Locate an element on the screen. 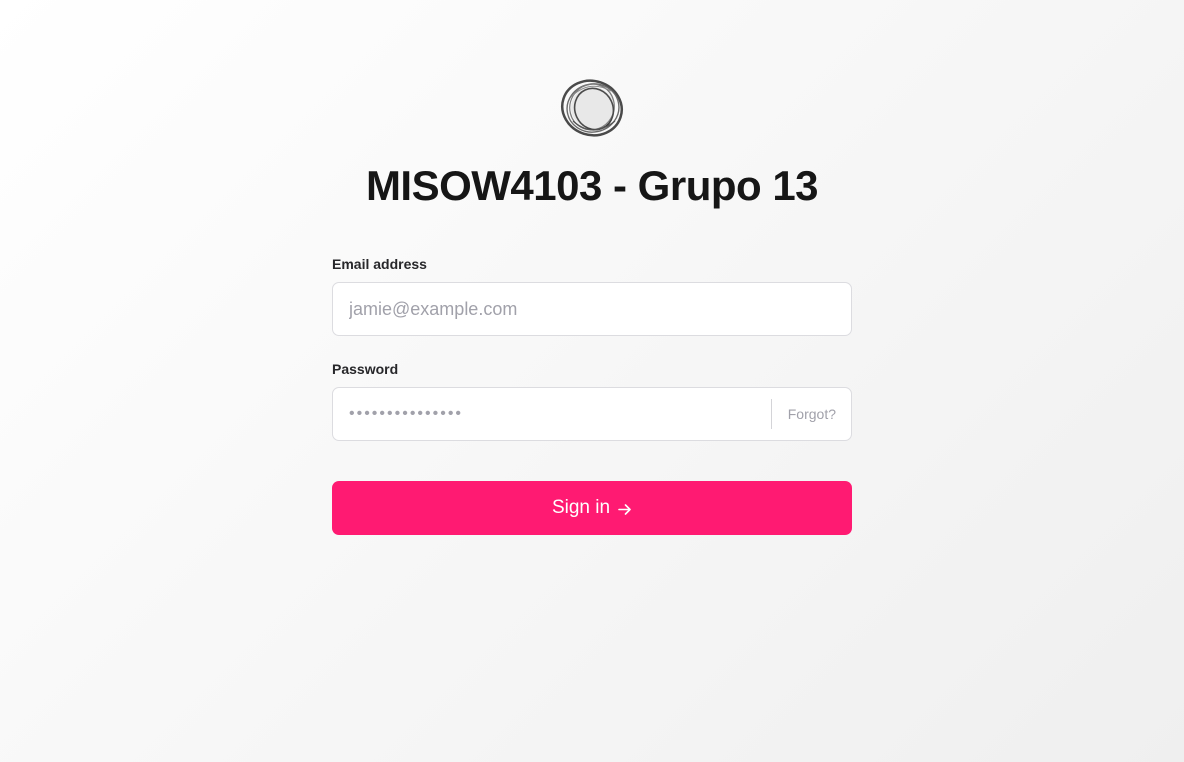 Image resolution: width=1184 pixels, height=762 pixels. arrow-right-icon is located at coordinates (624, 508).